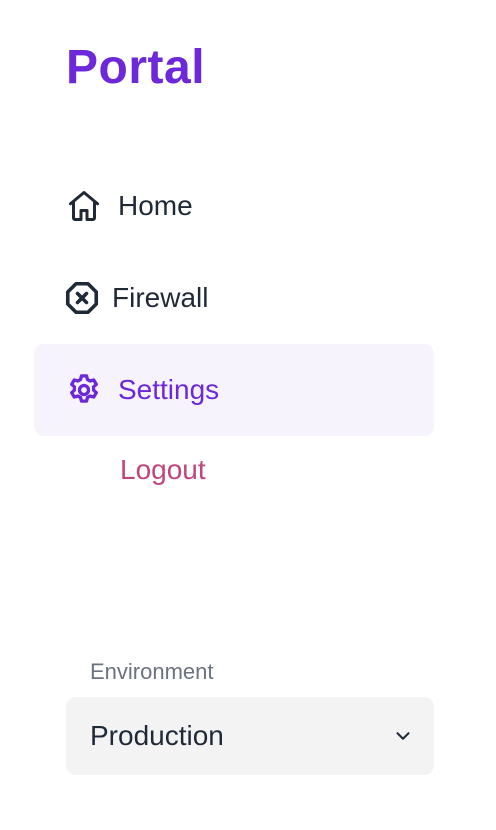 The width and height of the screenshot is (496, 830). Describe the element at coordinates (152, 671) in the screenshot. I see `environment-label: Environment` at that location.